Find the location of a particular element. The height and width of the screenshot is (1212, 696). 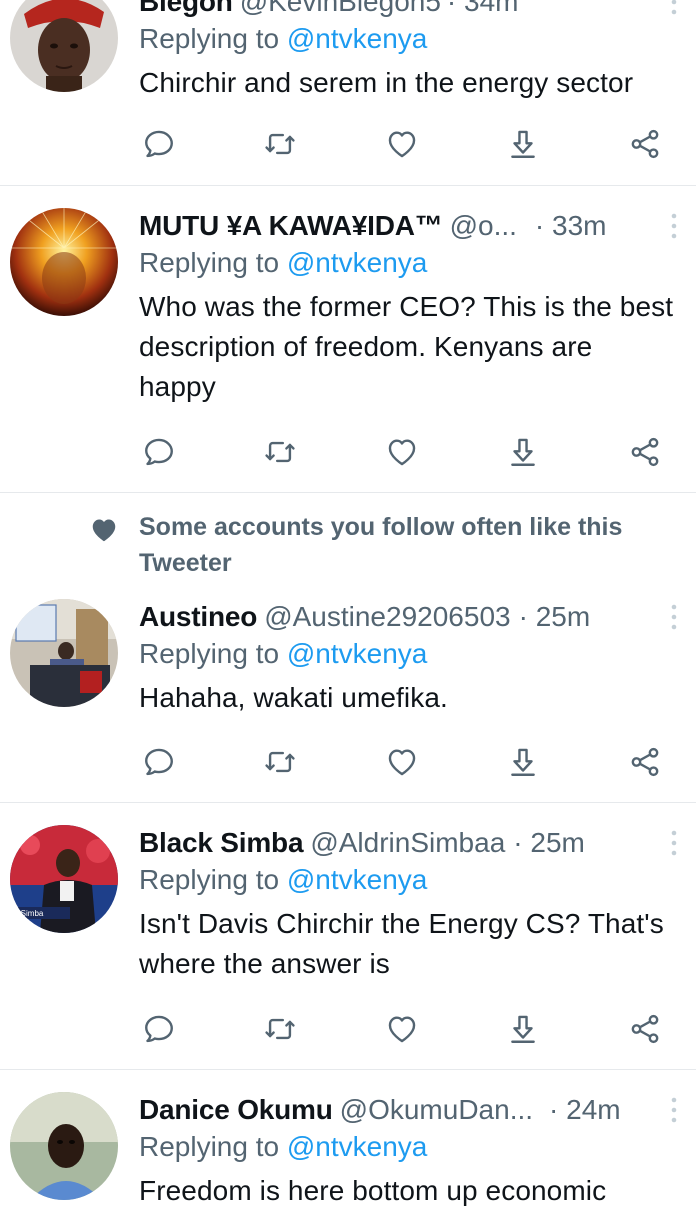

display-name: Black Simba is located at coordinates (221, 843).